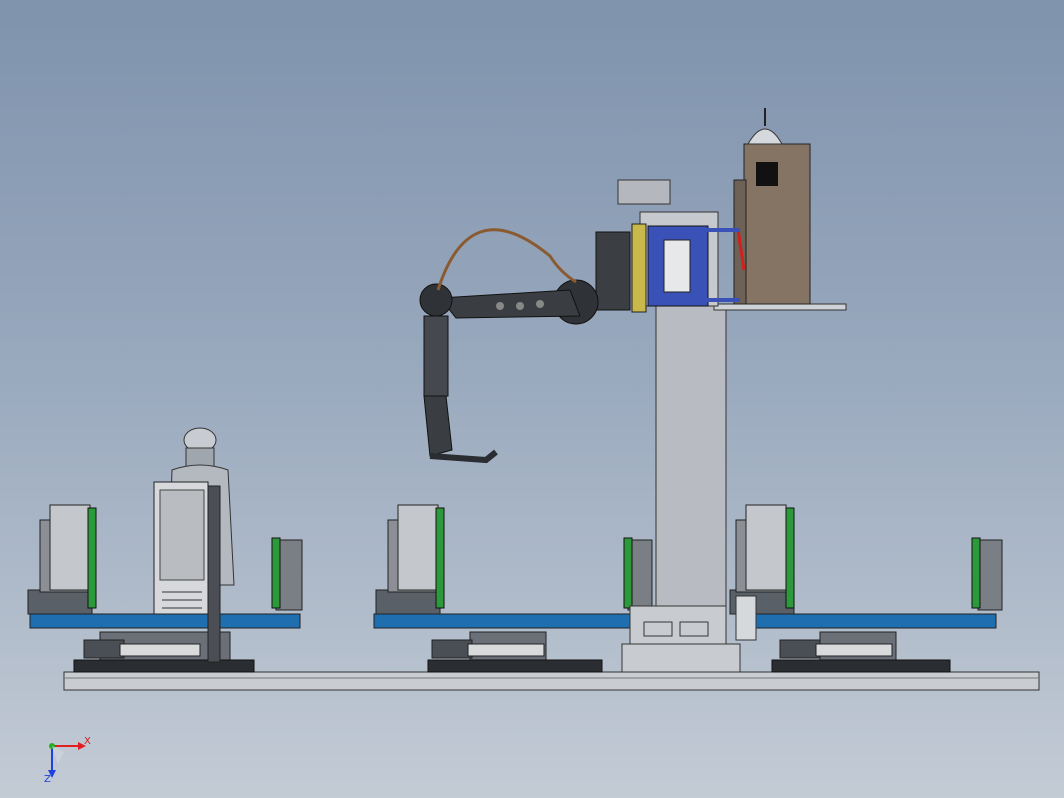 Image resolution: width=1064 pixels, height=798 pixels. Describe the element at coordinates (47, 779) in the screenshot. I see `z-axis-label: Z` at that location.